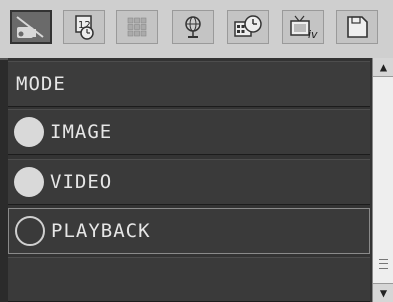 This screenshot has height=302, width=393. I want to click on schedule-icon, so click(248, 26).